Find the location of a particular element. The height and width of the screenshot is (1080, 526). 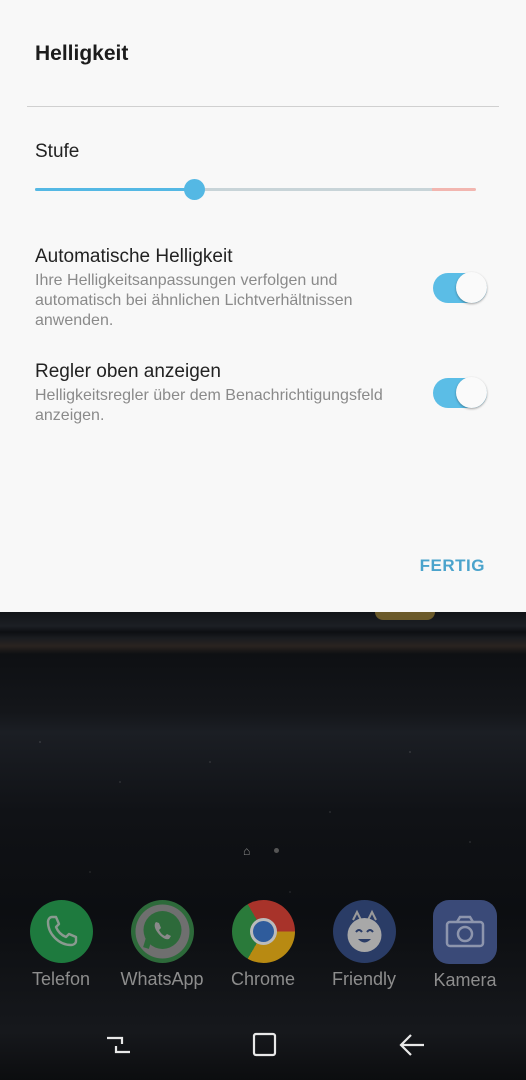

setting-title: Automatische Helligkeit is located at coordinates (134, 256).